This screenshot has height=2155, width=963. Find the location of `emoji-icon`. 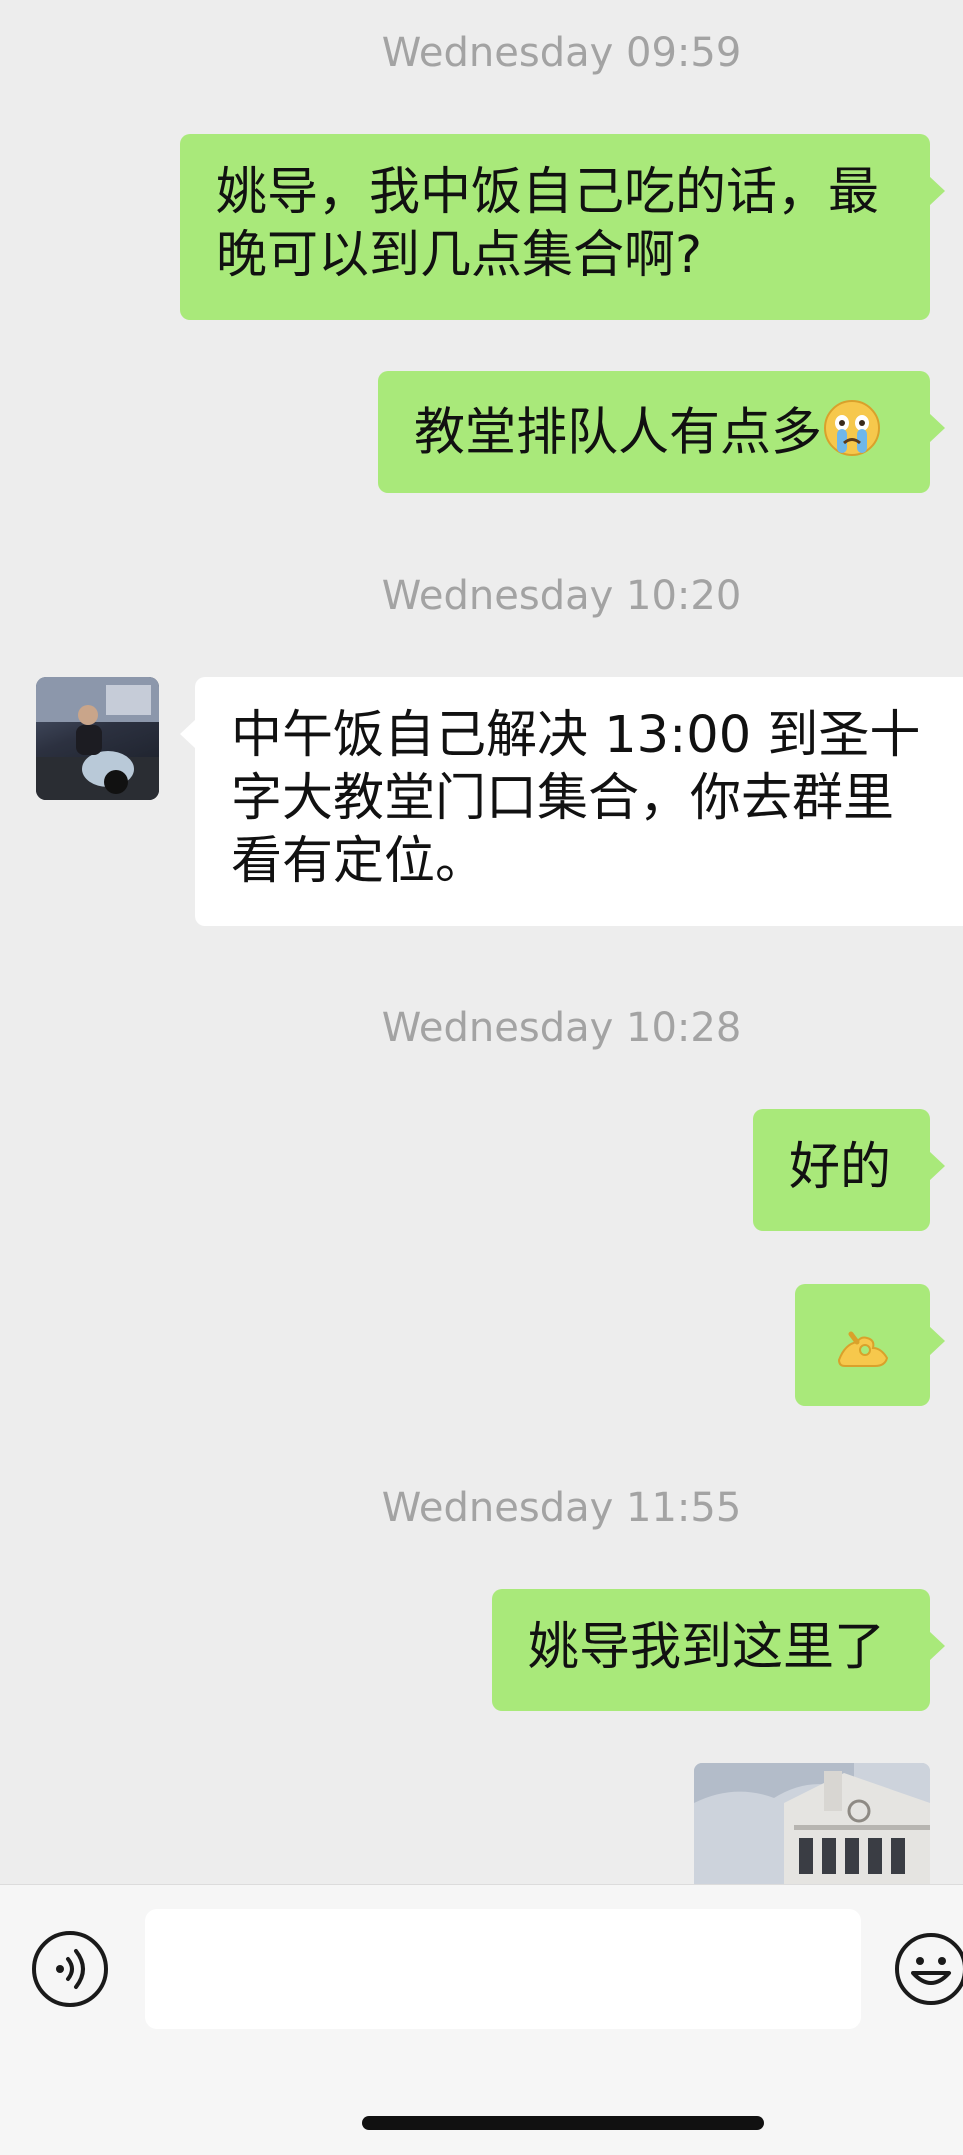

emoji-icon is located at coordinates (928, 1969).